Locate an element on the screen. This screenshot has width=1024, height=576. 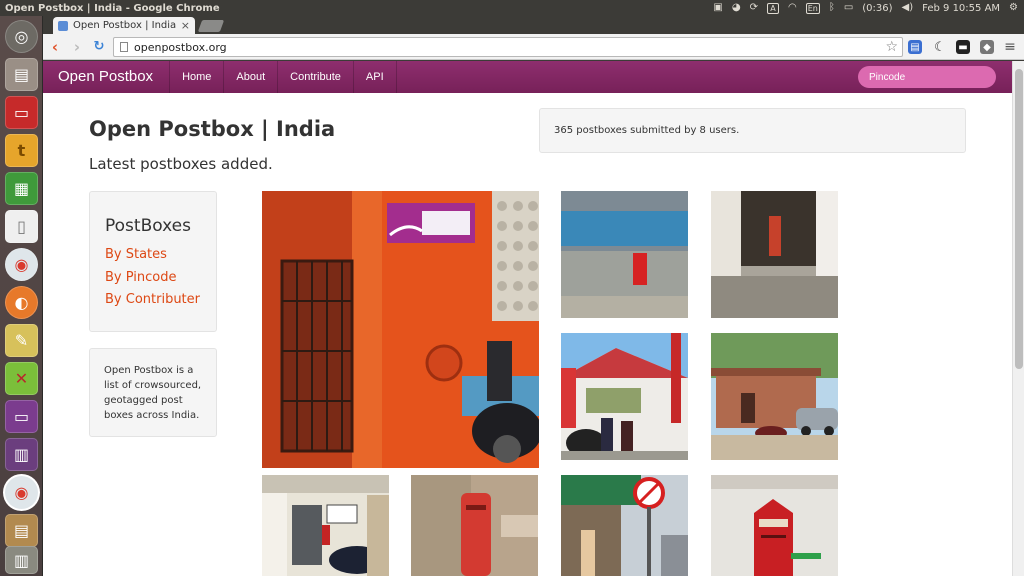
browser-toolbar: ‹ › ↻ openpostbox.org ☆ ▤ ☾ ▬ ◆ ≡ is located at coordinates (533, 47).